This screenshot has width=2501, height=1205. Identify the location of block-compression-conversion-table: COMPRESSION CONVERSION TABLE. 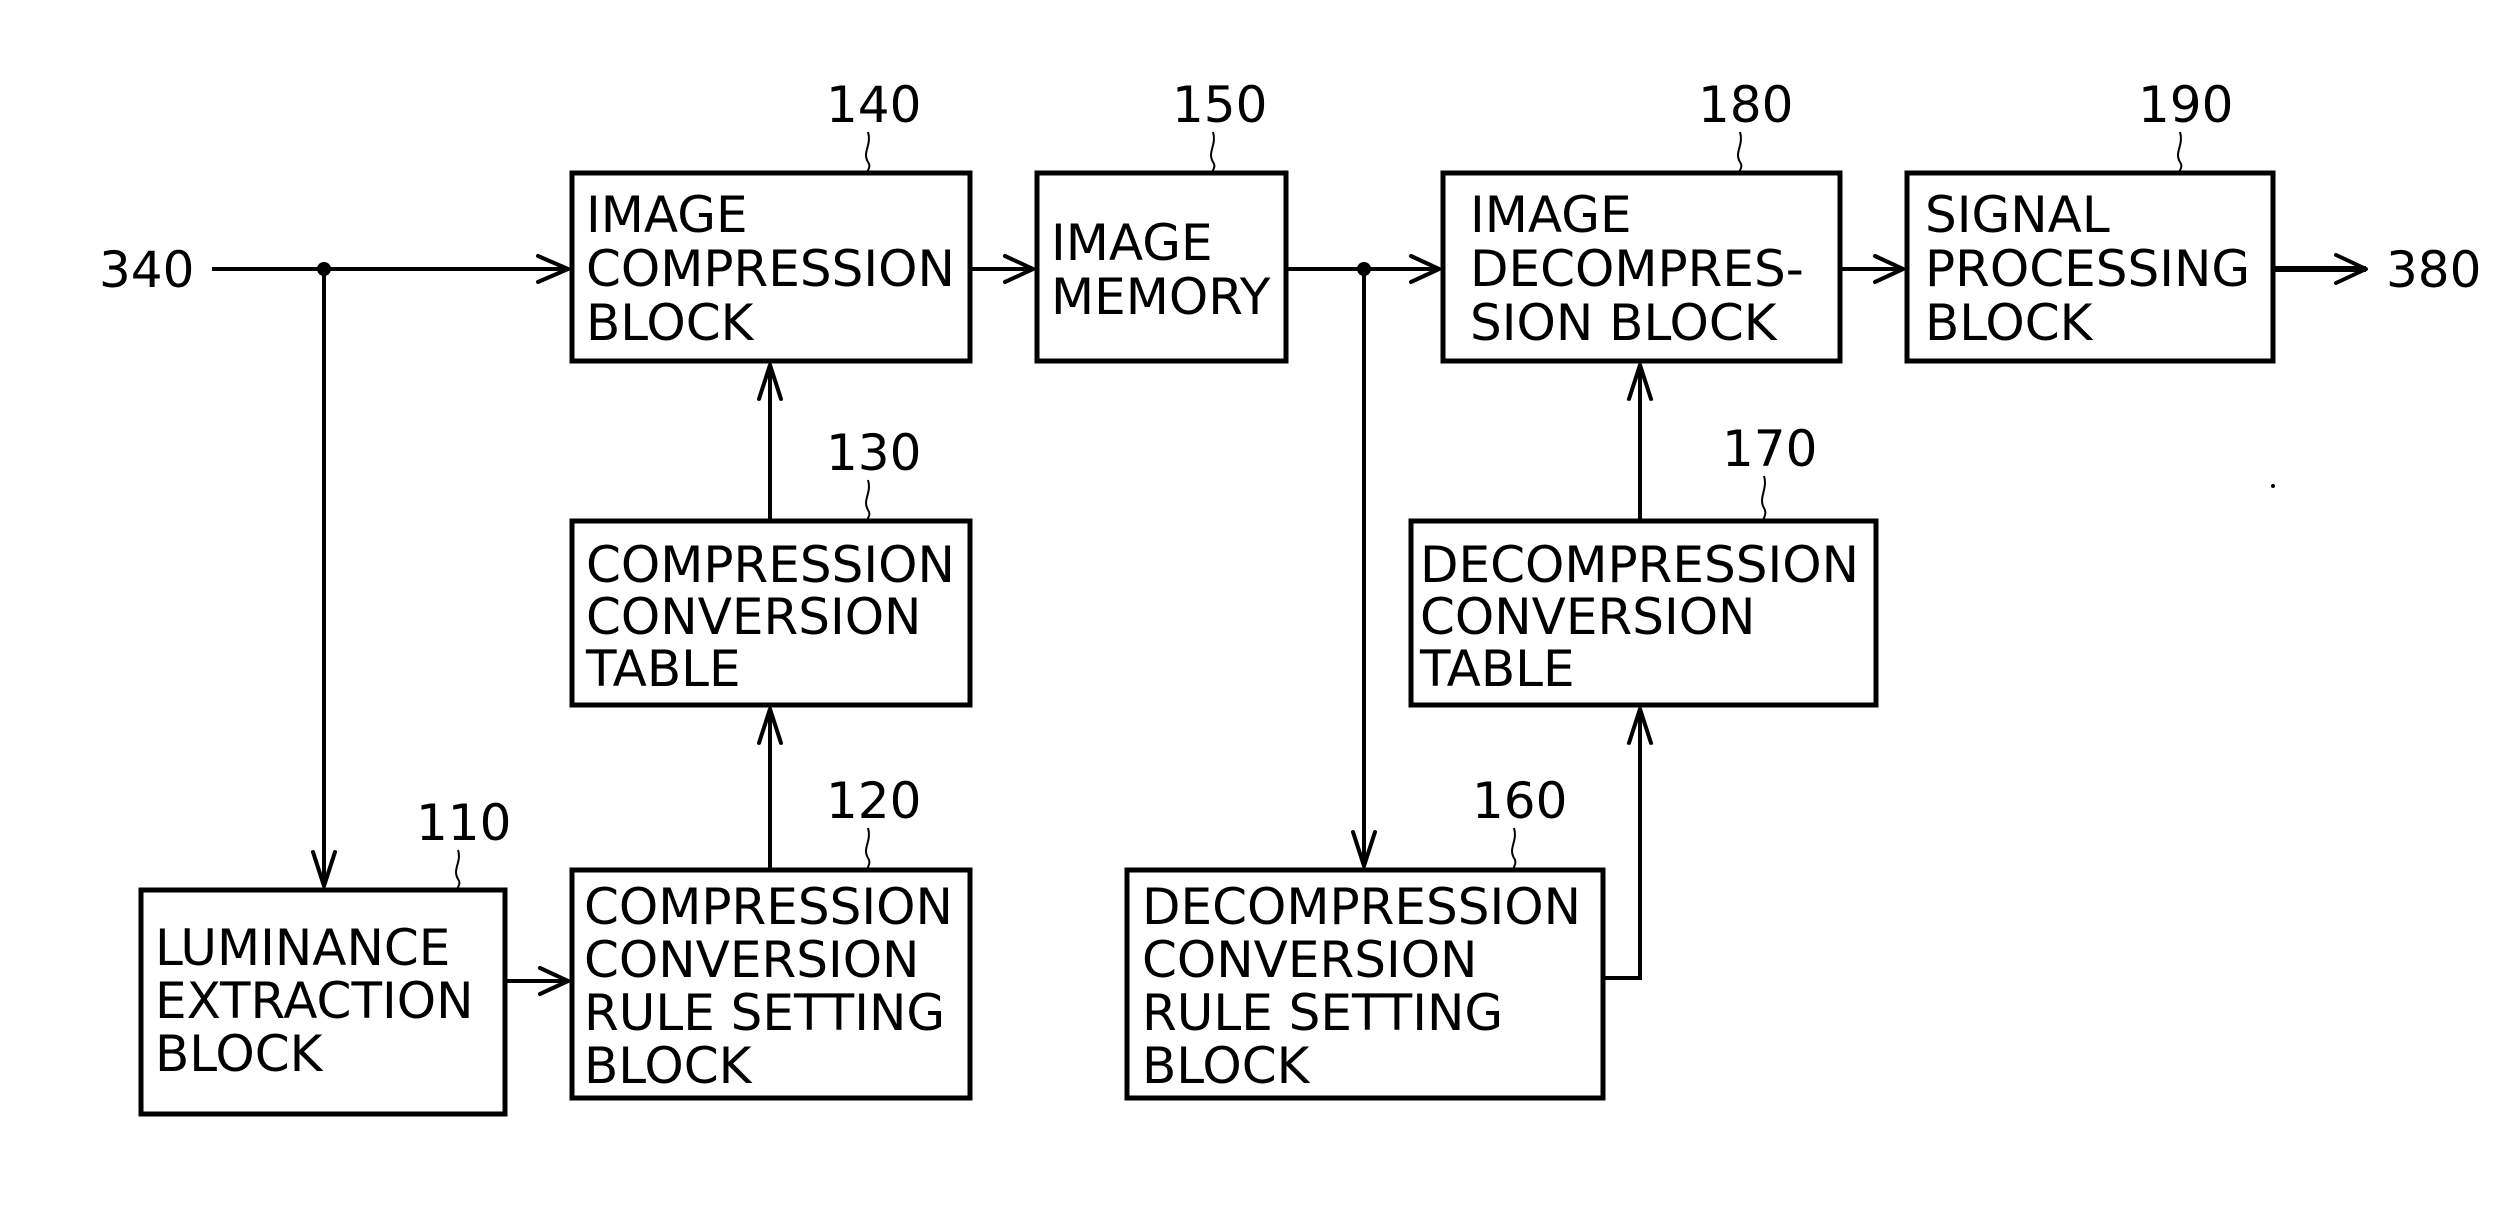
(771, 613).